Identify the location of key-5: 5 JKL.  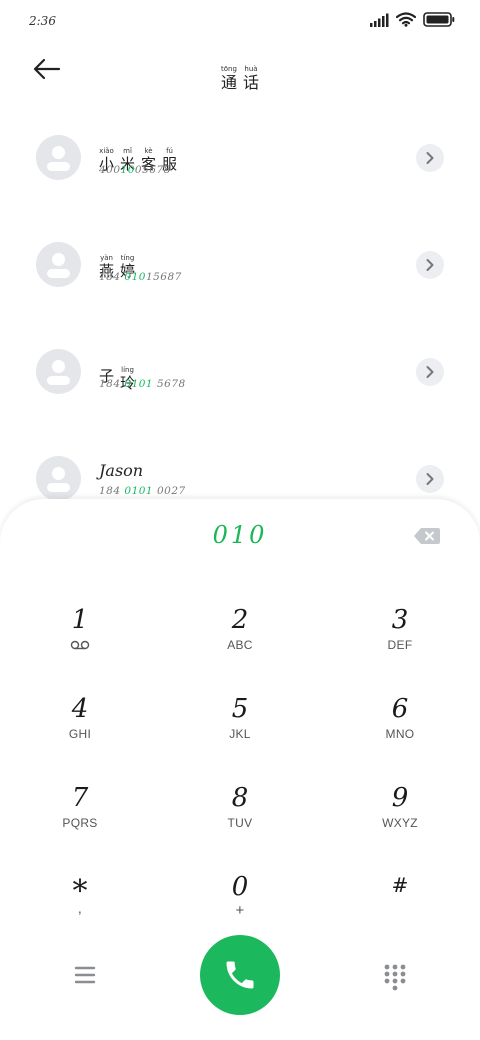
(240, 730).